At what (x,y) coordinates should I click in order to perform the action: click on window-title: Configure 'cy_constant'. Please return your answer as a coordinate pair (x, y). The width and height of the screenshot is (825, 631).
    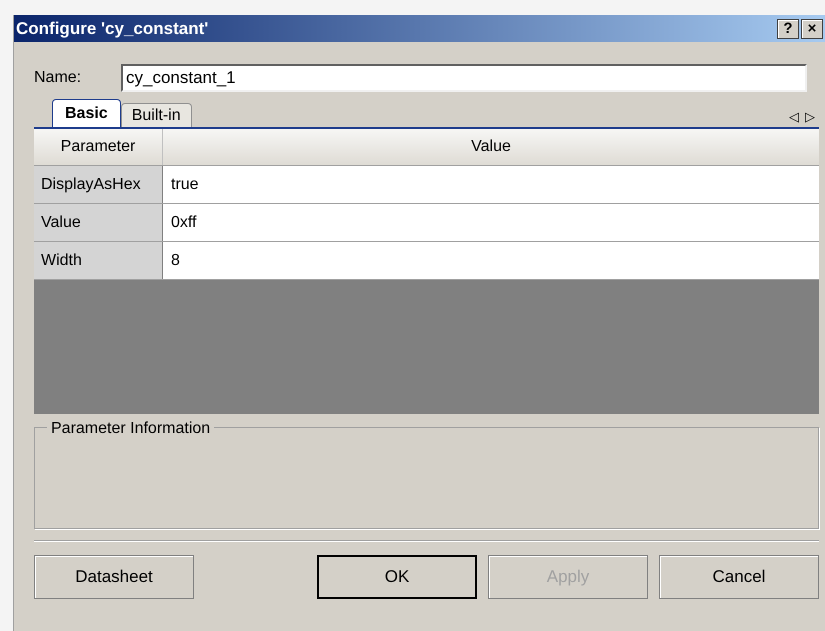
    Looking at the image, I should click on (112, 29).